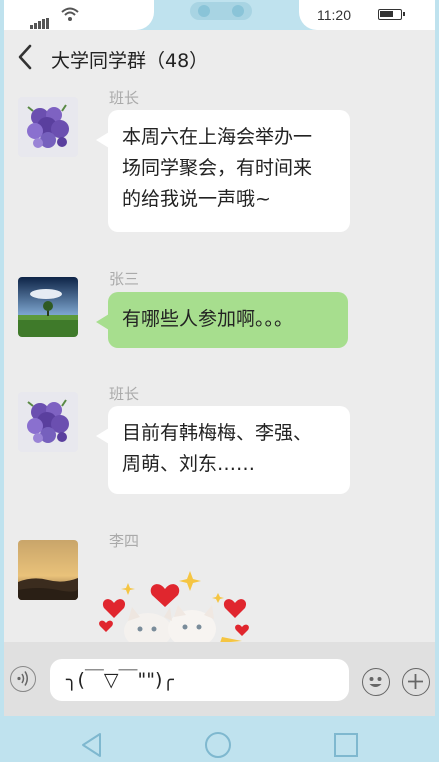 This screenshot has height=762, width=439. What do you see at coordinates (124, 279) in the screenshot?
I see `sender-name: 张三` at bounding box center [124, 279].